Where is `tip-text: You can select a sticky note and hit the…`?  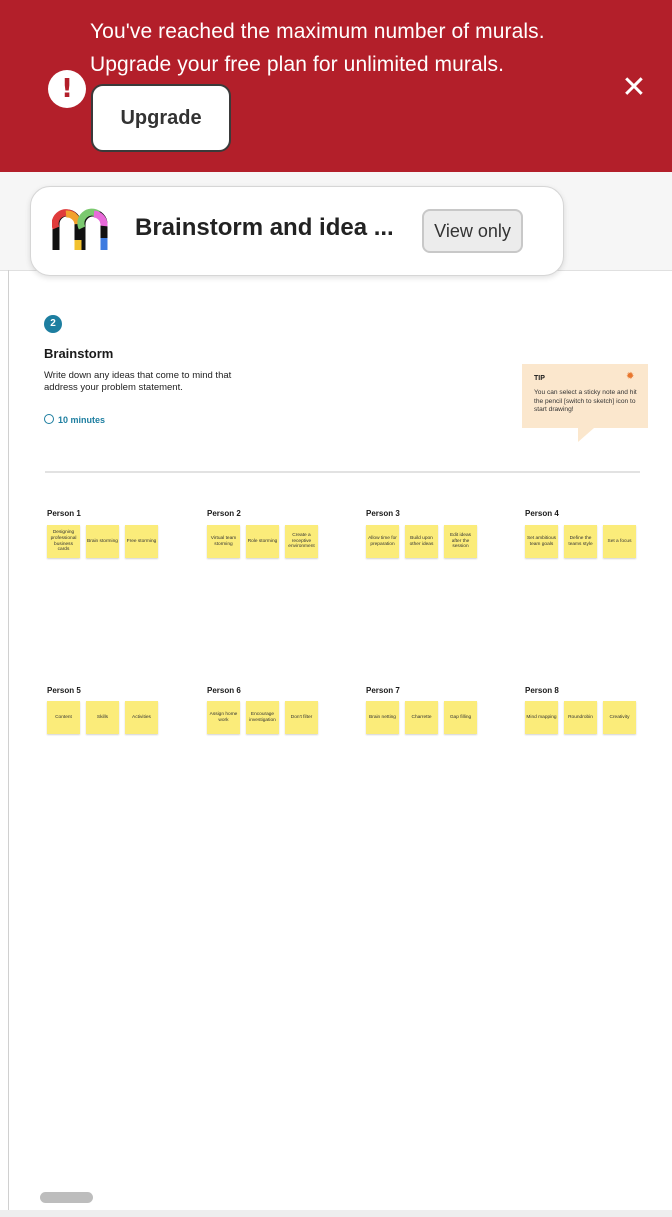
tip-text: You can select a sticky note and hit the… is located at coordinates (585, 401).